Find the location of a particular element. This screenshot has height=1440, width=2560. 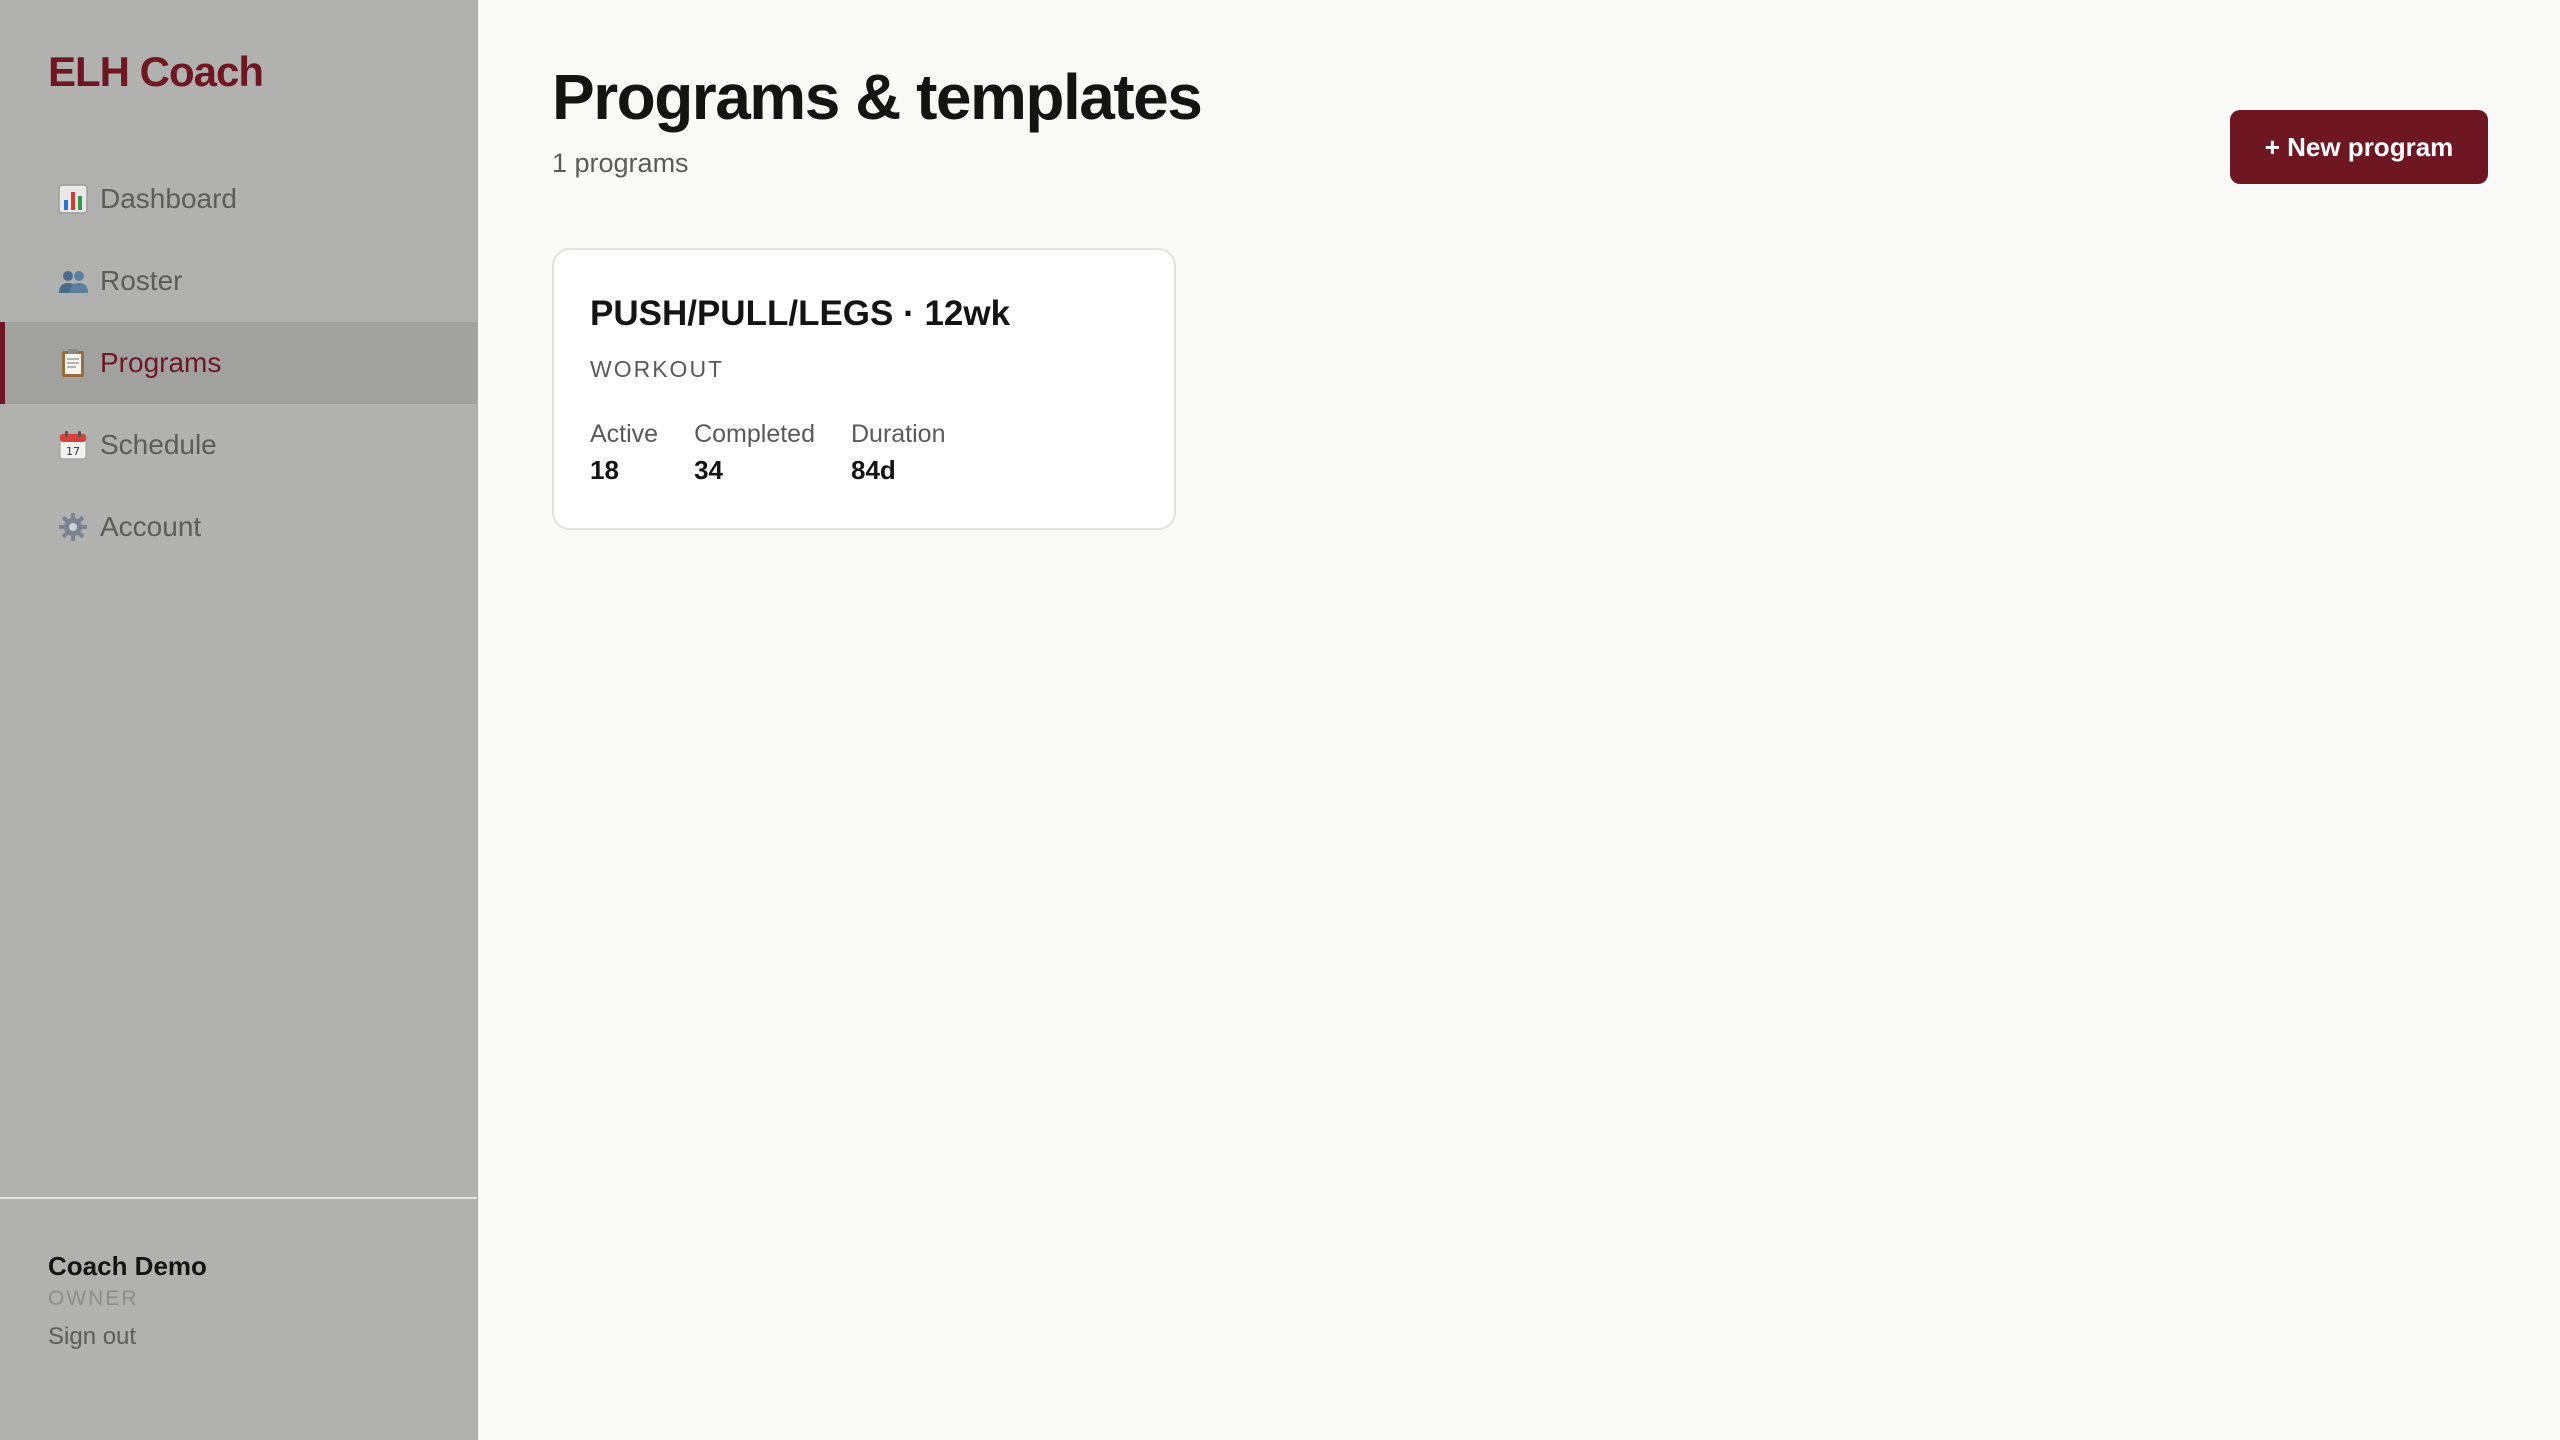

sidebar-item-label: Schedule is located at coordinates (158, 444).